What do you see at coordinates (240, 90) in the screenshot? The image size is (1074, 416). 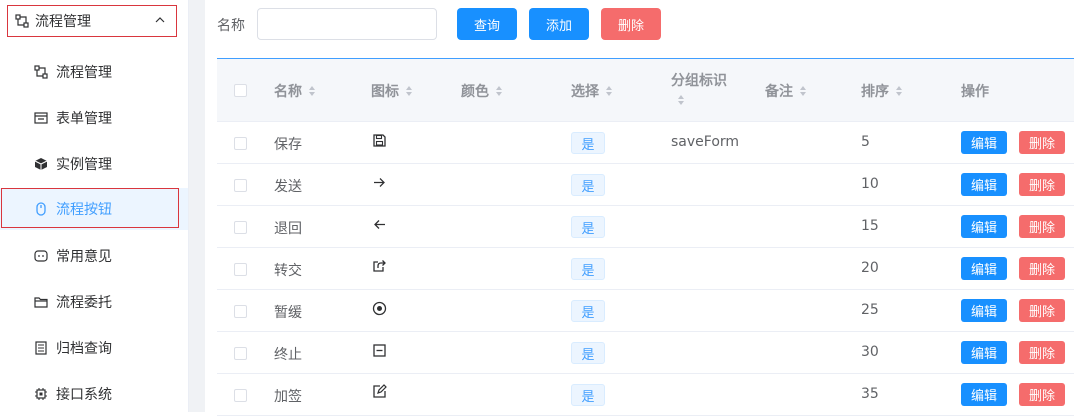 I see `select-all-checkbox` at bounding box center [240, 90].